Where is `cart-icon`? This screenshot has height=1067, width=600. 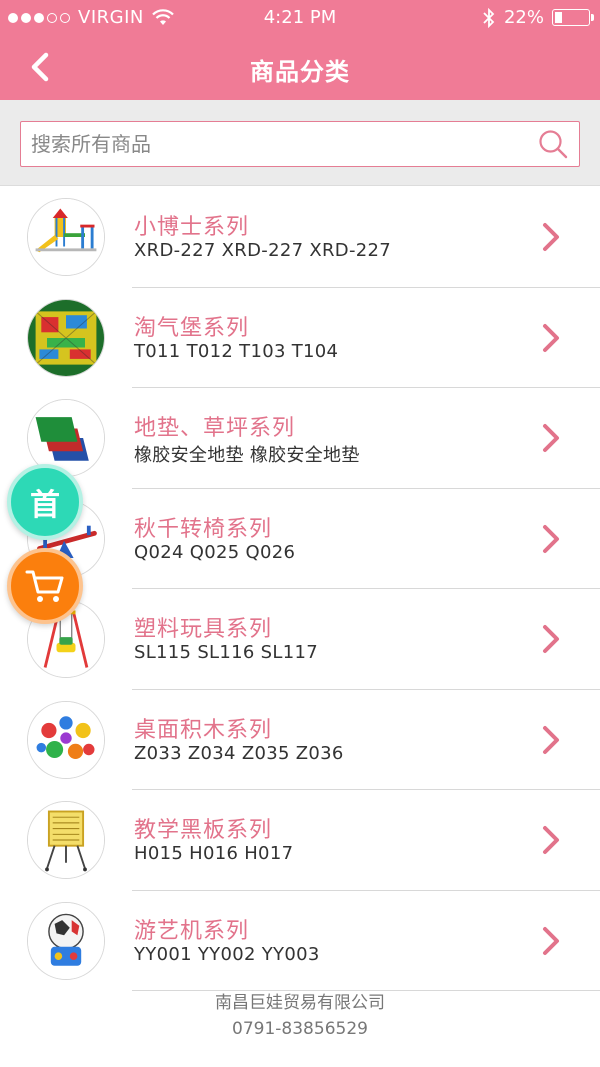
cart-icon is located at coordinates (44, 586).